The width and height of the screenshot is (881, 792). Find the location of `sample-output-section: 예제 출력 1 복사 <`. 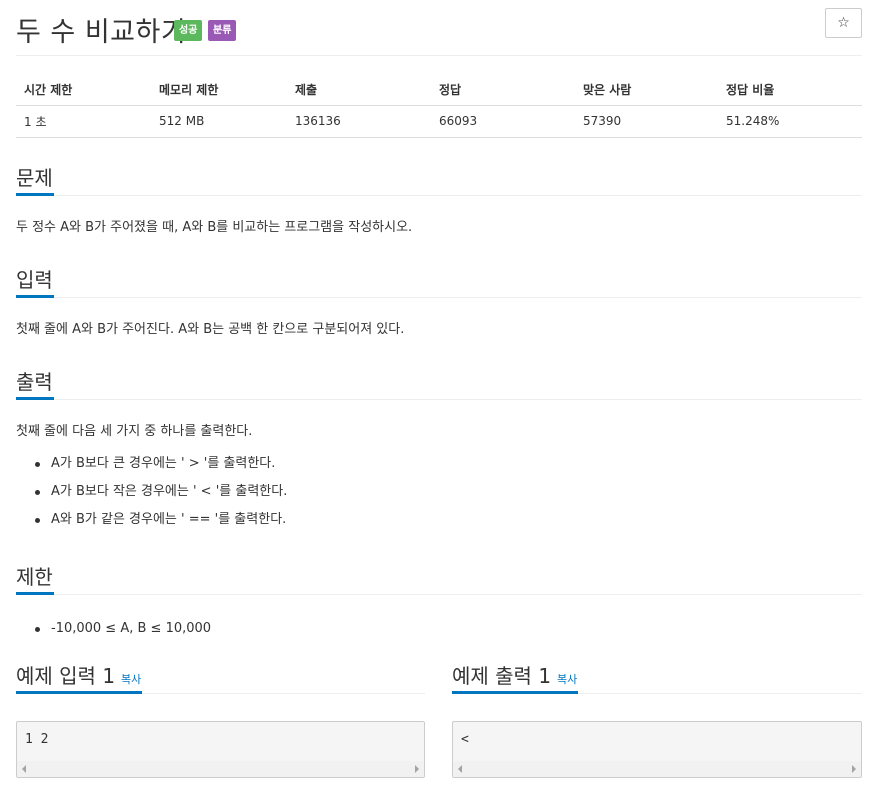

sample-output-section: 예제 출력 1 복사 < is located at coordinates (657, 721).